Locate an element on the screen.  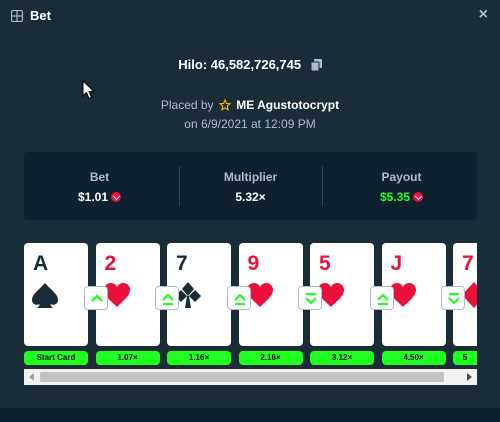
star-icon is located at coordinates (224, 105).